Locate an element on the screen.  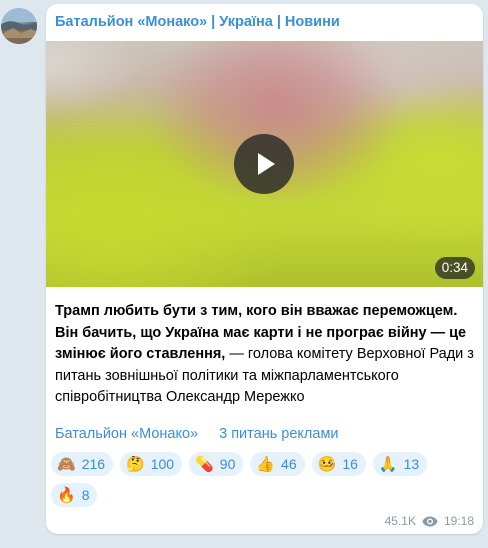
message-meta: 45.1K 19:18 is located at coordinates (429, 521).